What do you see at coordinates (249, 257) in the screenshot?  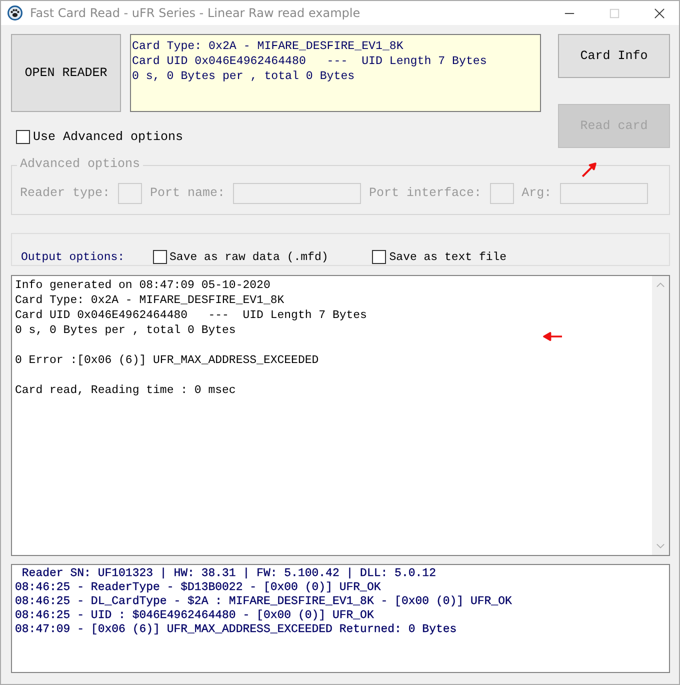 I see `checkbox-label: Save as raw data (.mfd)` at bounding box center [249, 257].